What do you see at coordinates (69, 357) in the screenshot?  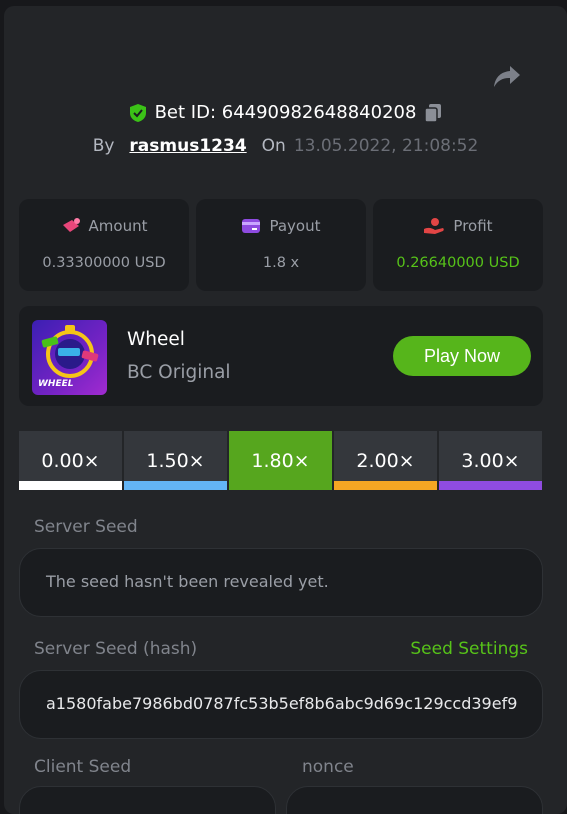 I see `game-thumbnail: WHEEL` at bounding box center [69, 357].